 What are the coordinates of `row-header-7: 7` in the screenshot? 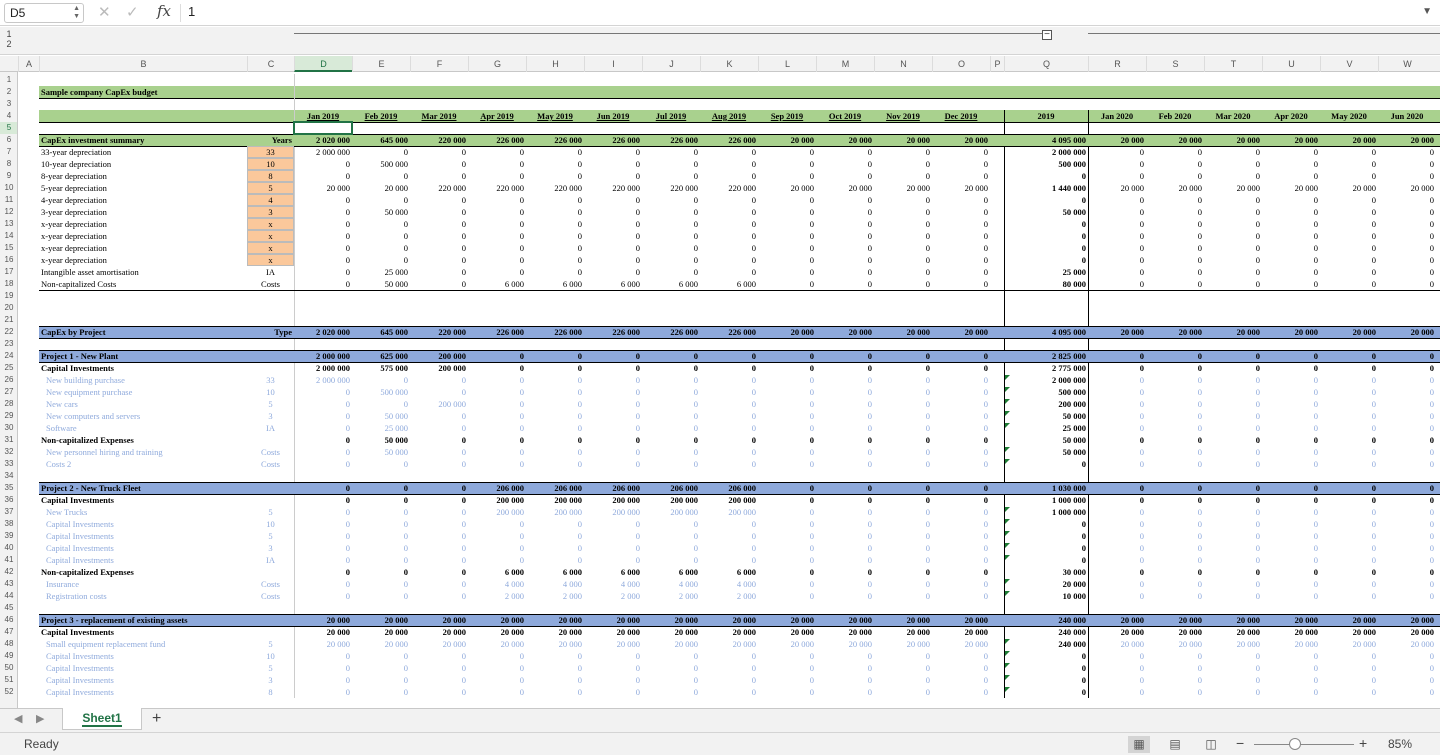 It's located at (8, 152).